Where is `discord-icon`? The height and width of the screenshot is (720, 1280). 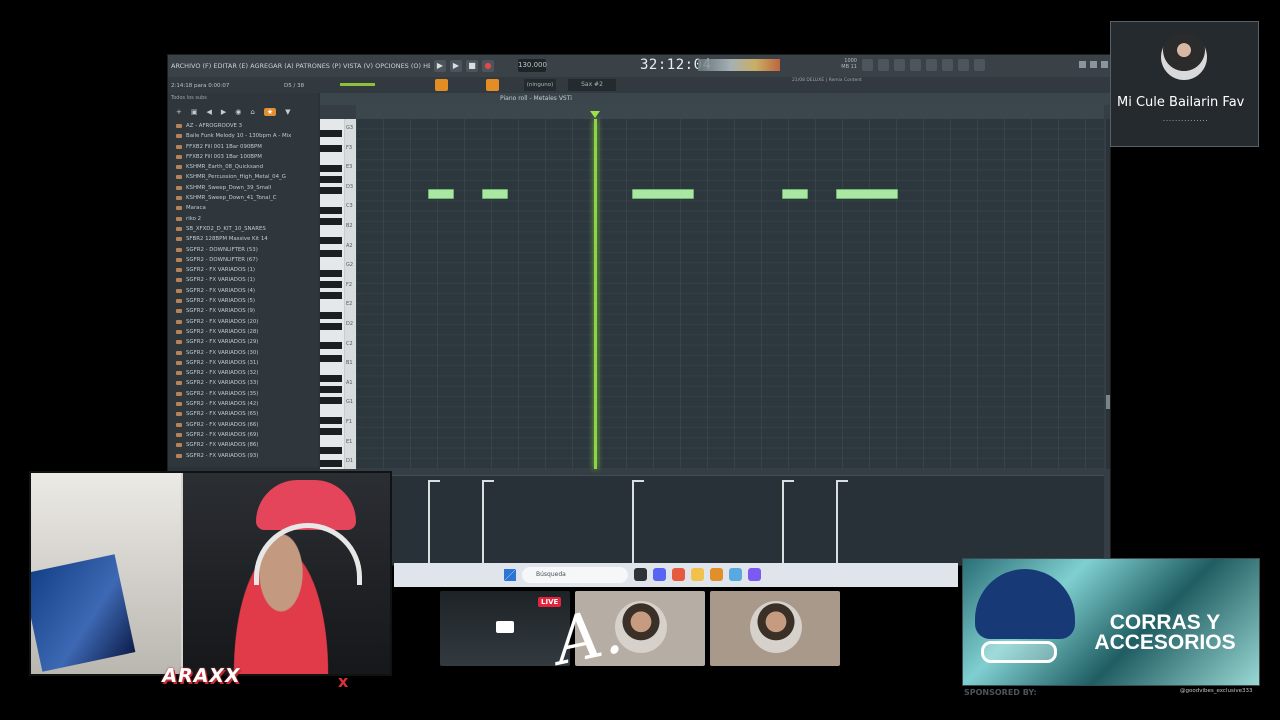
discord-icon is located at coordinates (659, 574).